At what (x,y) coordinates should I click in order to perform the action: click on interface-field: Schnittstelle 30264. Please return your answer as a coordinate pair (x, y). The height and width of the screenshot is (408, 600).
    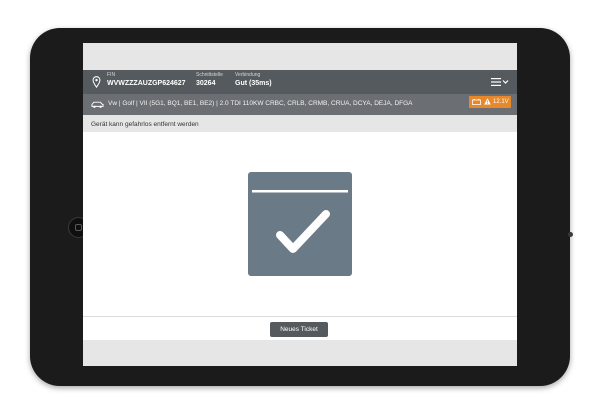
    Looking at the image, I should click on (209, 80).